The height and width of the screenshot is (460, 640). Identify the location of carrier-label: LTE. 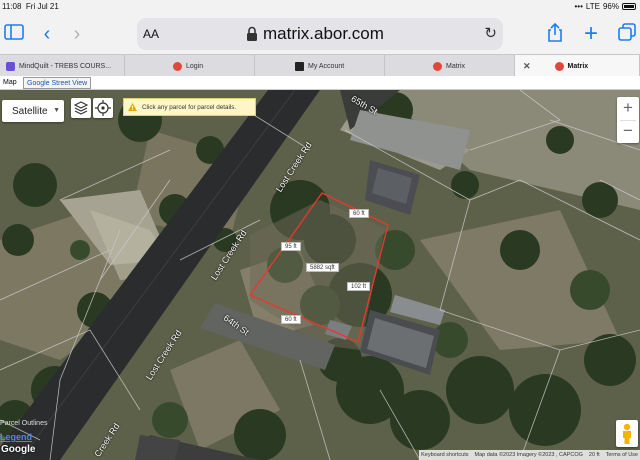
(592, 6).